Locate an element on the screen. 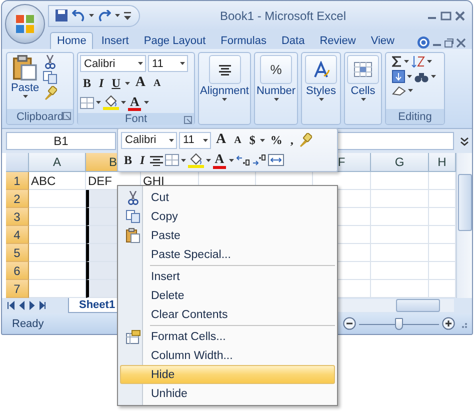 The width and height of the screenshot is (474, 413). ribbon-tab: Home is located at coordinates (72, 40).